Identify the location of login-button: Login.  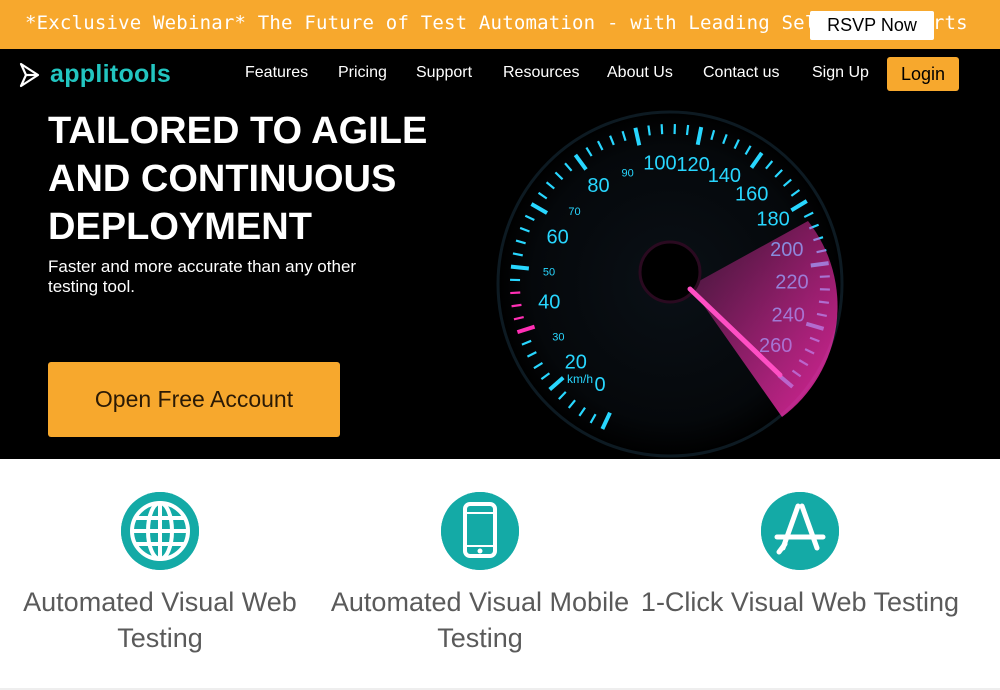
(923, 74).